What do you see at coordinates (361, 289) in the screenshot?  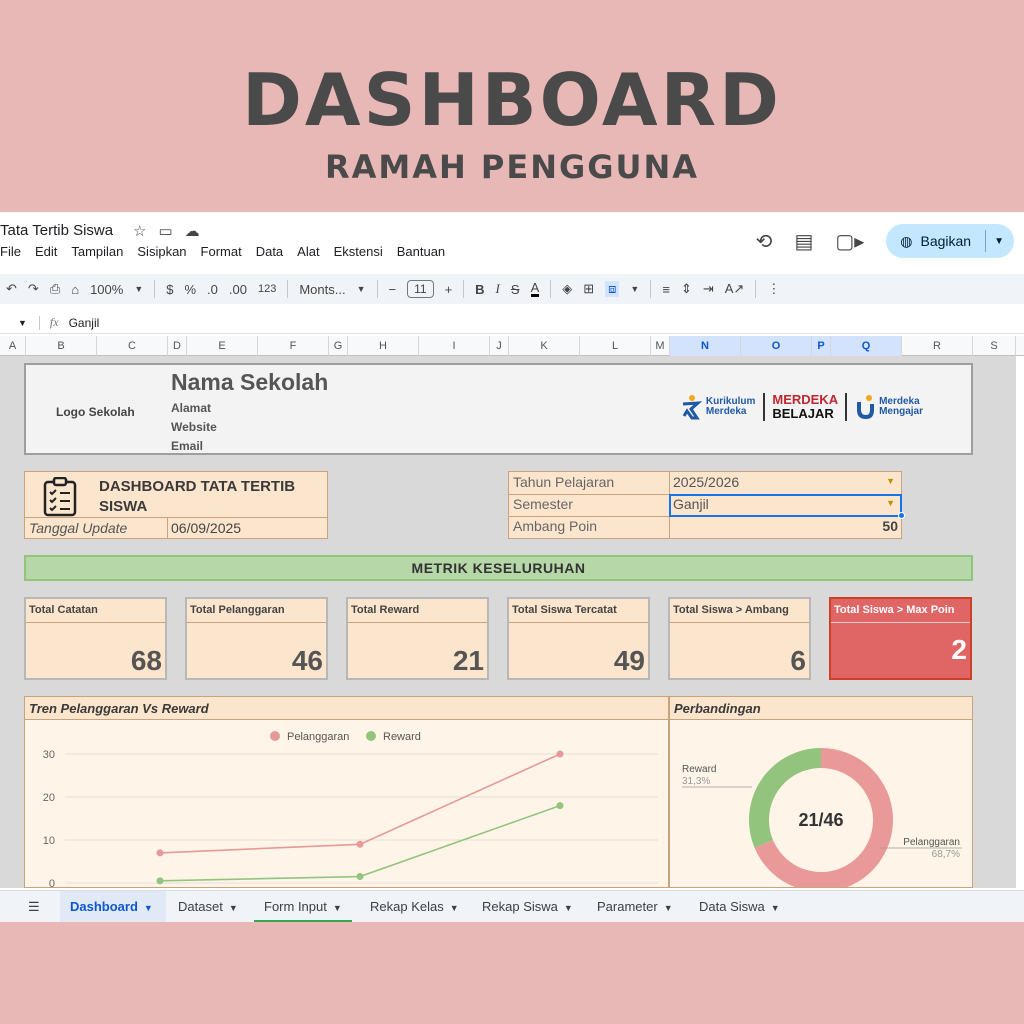 I see `font-dropdown-icon: ▼` at bounding box center [361, 289].